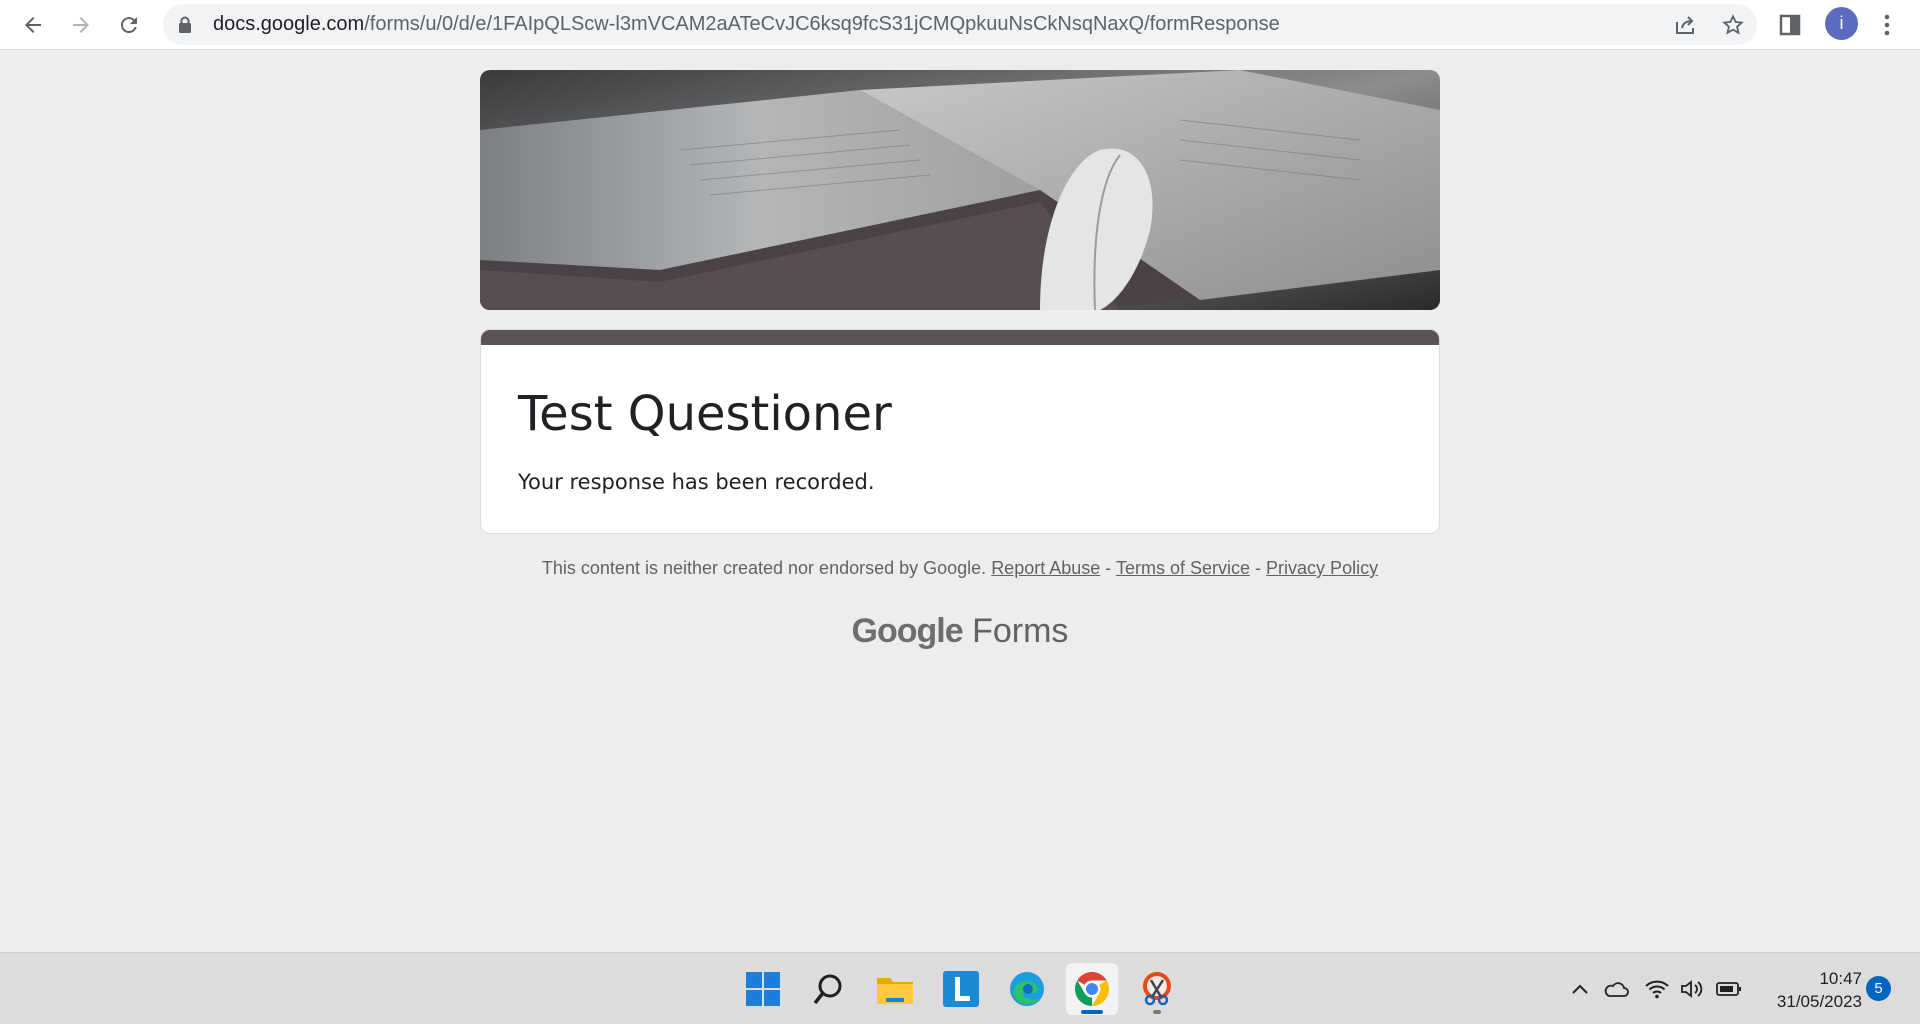 This screenshot has width=1920, height=1024. Describe the element at coordinates (705, 414) in the screenshot. I see `form-title: Test Questioner` at that location.